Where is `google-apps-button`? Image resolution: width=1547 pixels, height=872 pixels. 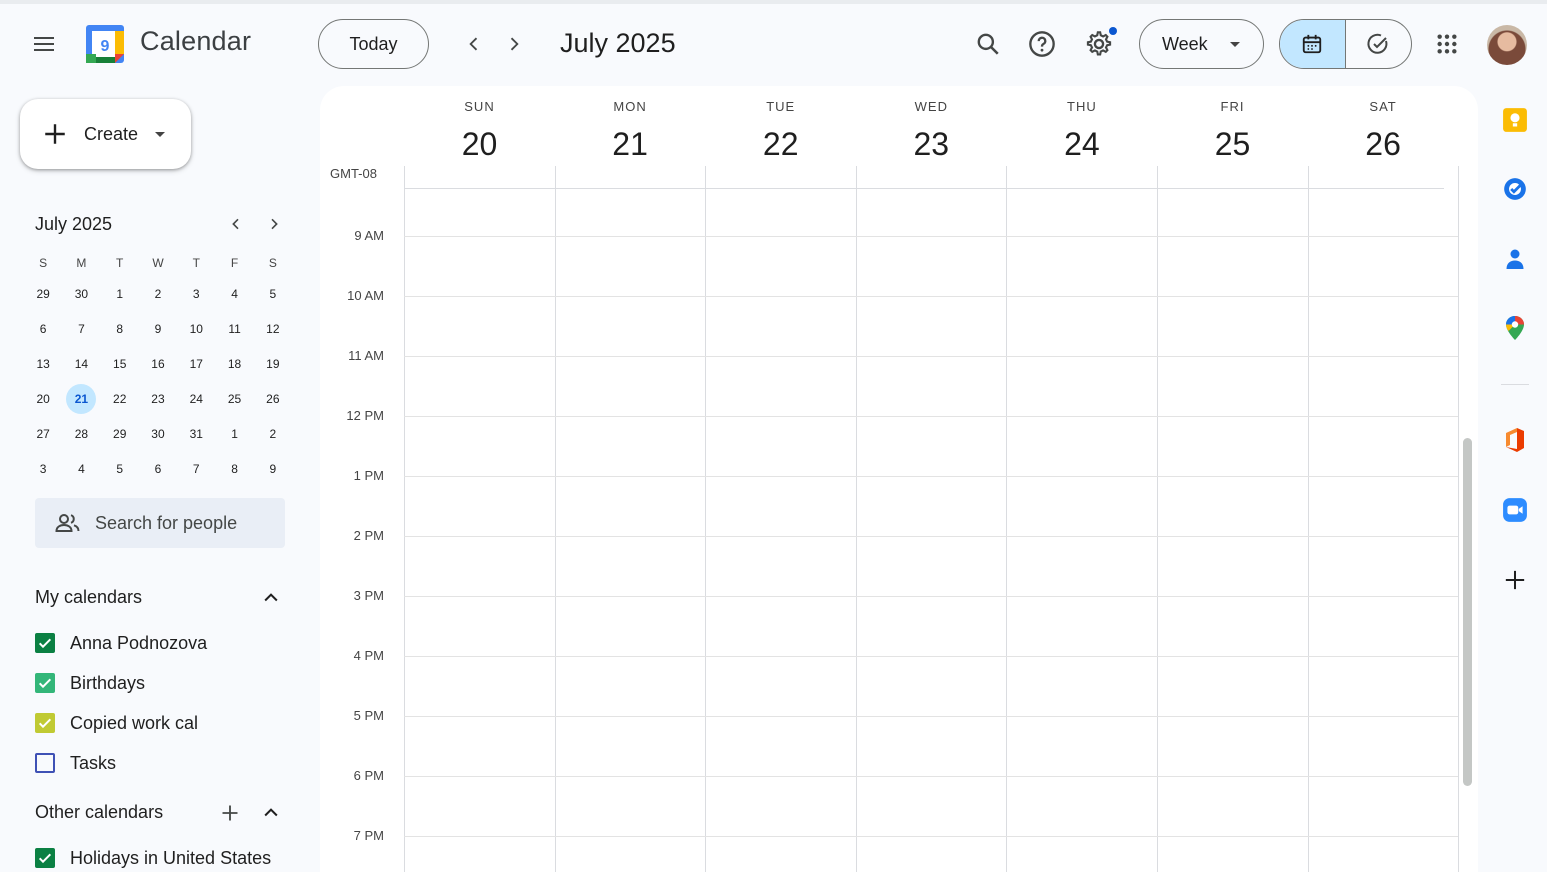
google-apps-button is located at coordinates (1447, 44).